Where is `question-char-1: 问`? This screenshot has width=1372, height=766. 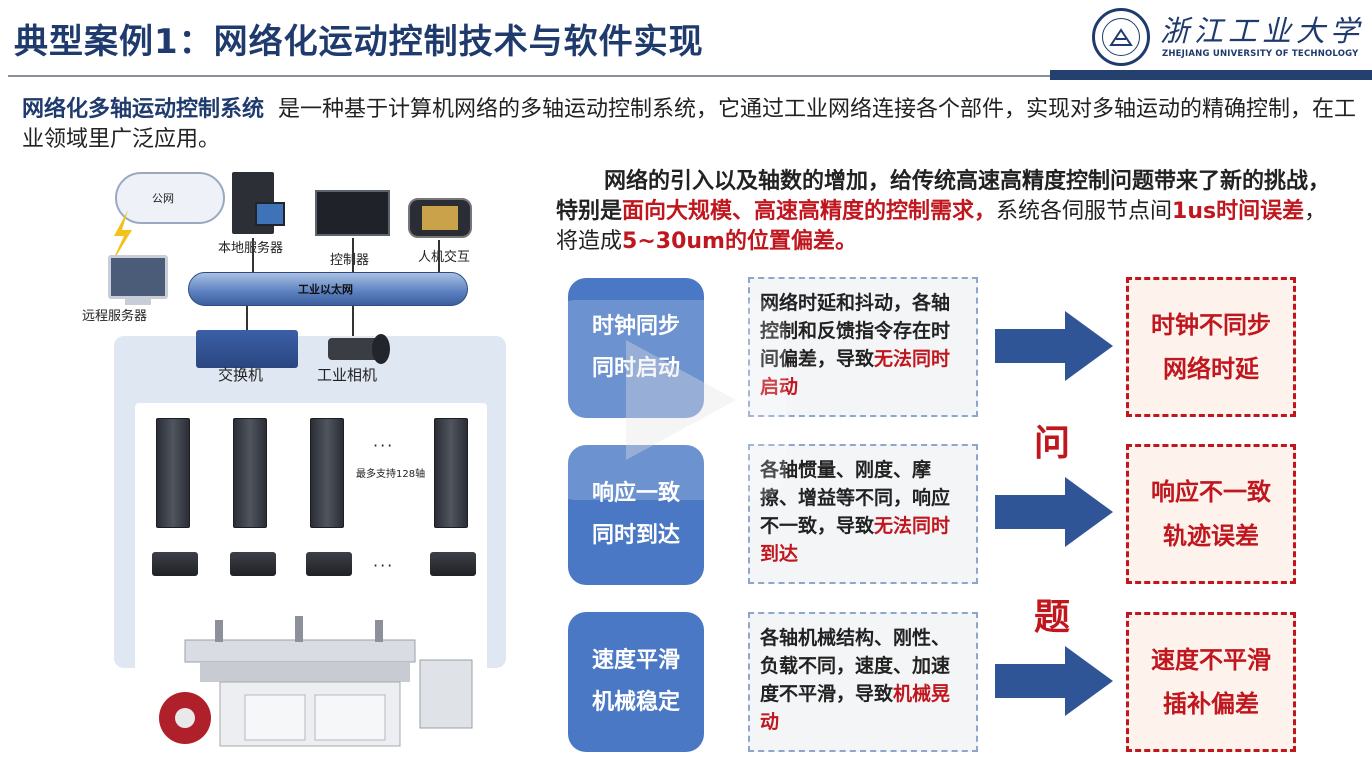 question-char-1: 问 is located at coordinates (1052, 443).